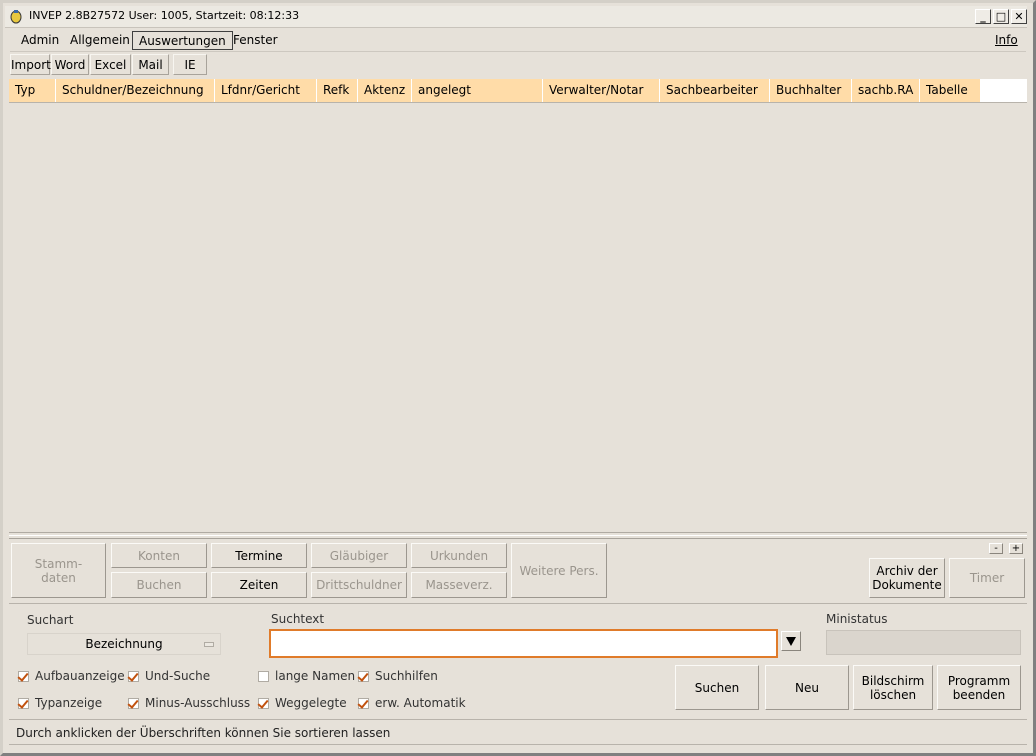 The width and height of the screenshot is (1036, 756). What do you see at coordinates (359, 585) in the screenshot?
I see `drittschuldner-button: Drittschuldner` at bounding box center [359, 585].